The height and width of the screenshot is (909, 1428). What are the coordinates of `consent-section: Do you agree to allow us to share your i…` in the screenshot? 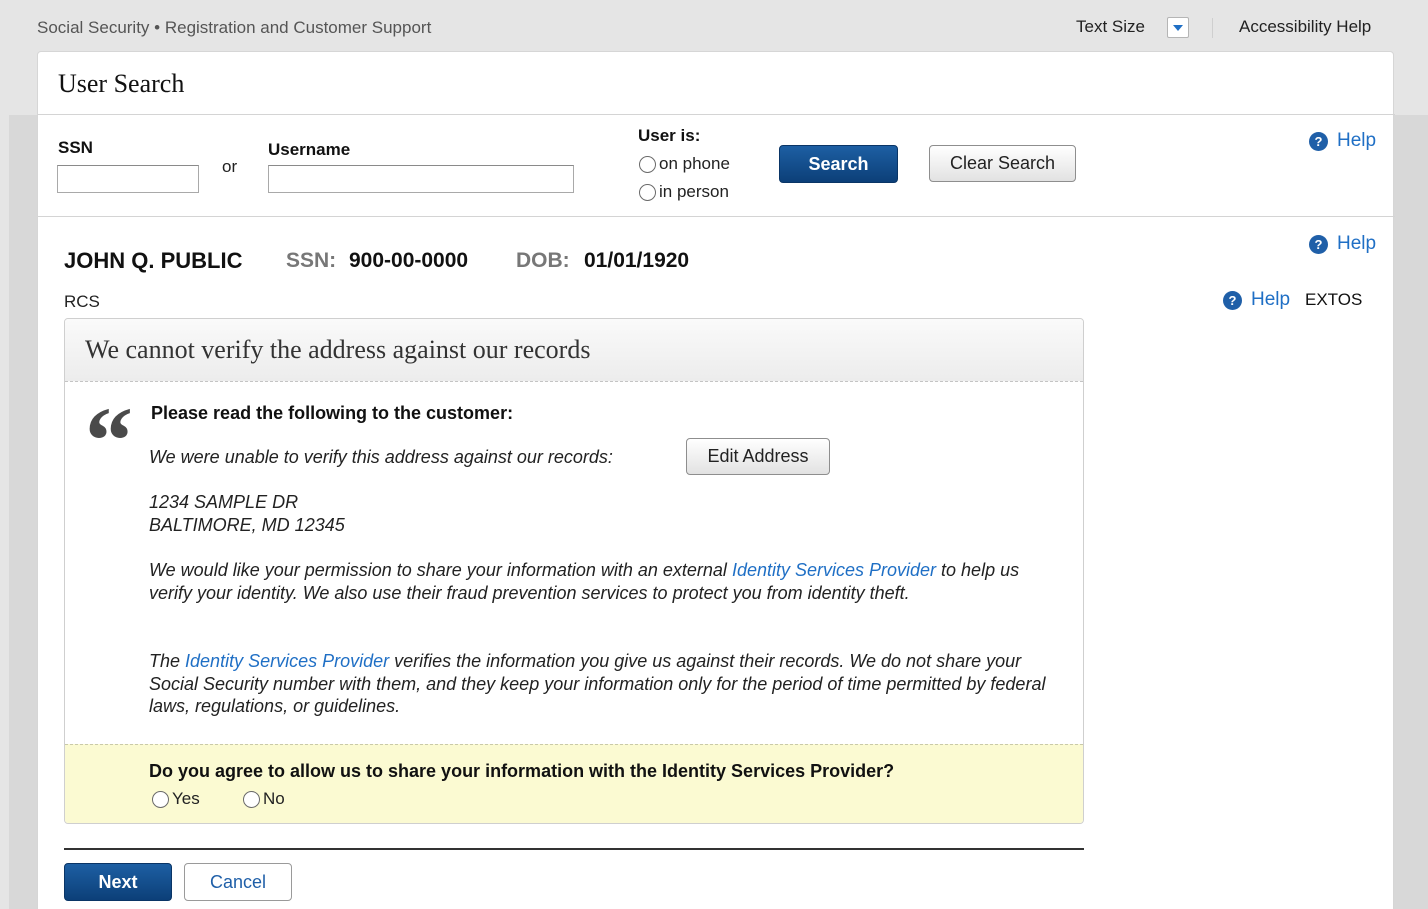 It's located at (574, 783).